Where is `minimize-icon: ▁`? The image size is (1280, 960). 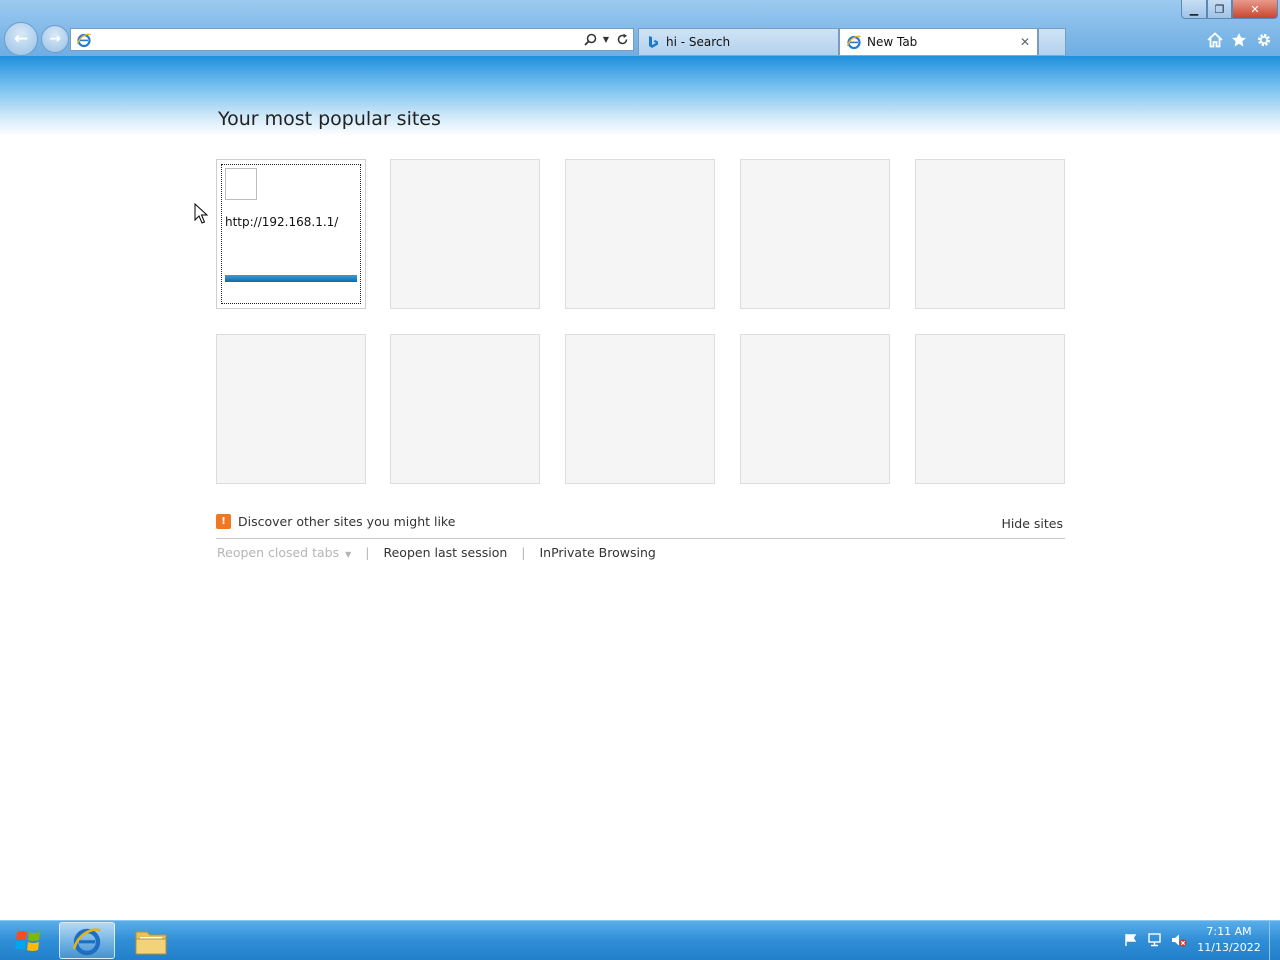
minimize-icon: ▁ is located at coordinates (1194, 9).